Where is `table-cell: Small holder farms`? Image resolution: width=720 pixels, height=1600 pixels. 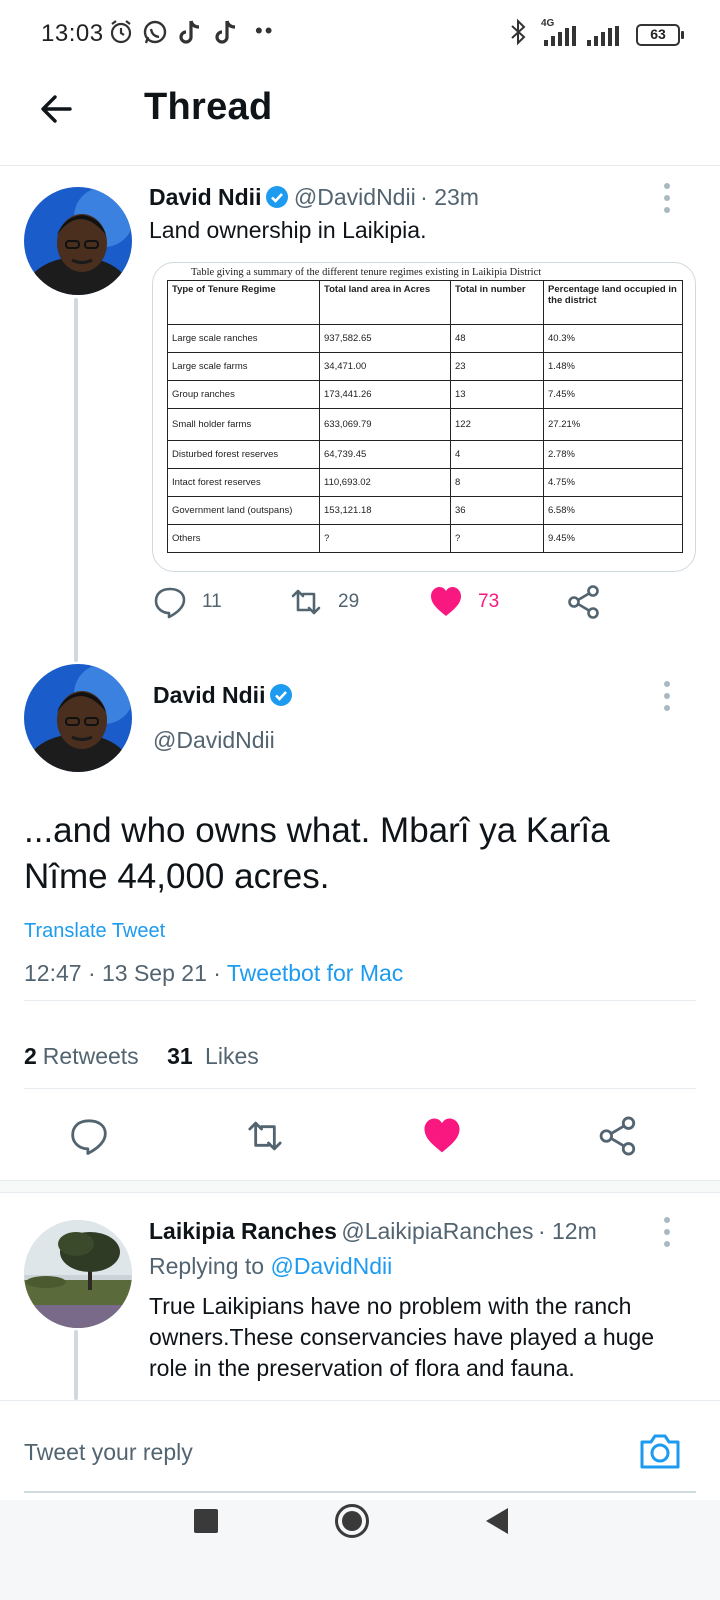
table-cell: Small holder farms is located at coordinates (243, 424).